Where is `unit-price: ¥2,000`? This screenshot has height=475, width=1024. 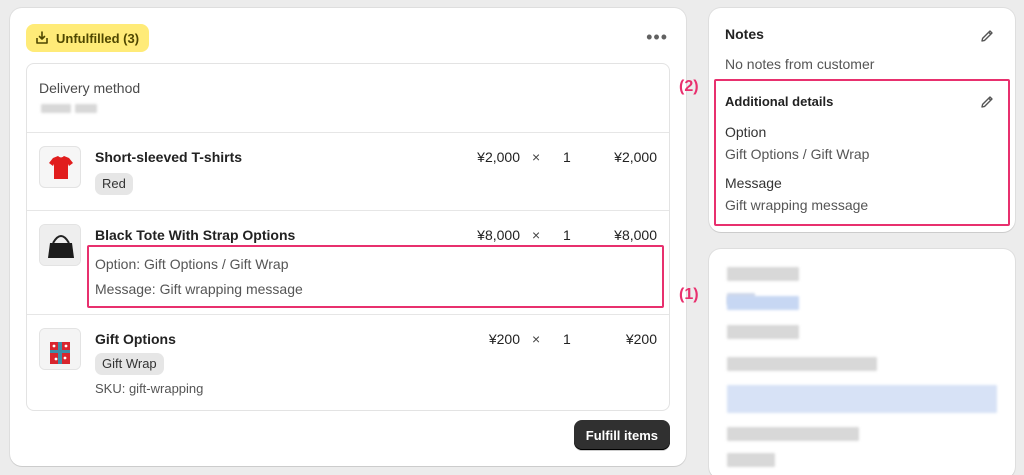
unit-price: ¥2,000 is located at coordinates (498, 157).